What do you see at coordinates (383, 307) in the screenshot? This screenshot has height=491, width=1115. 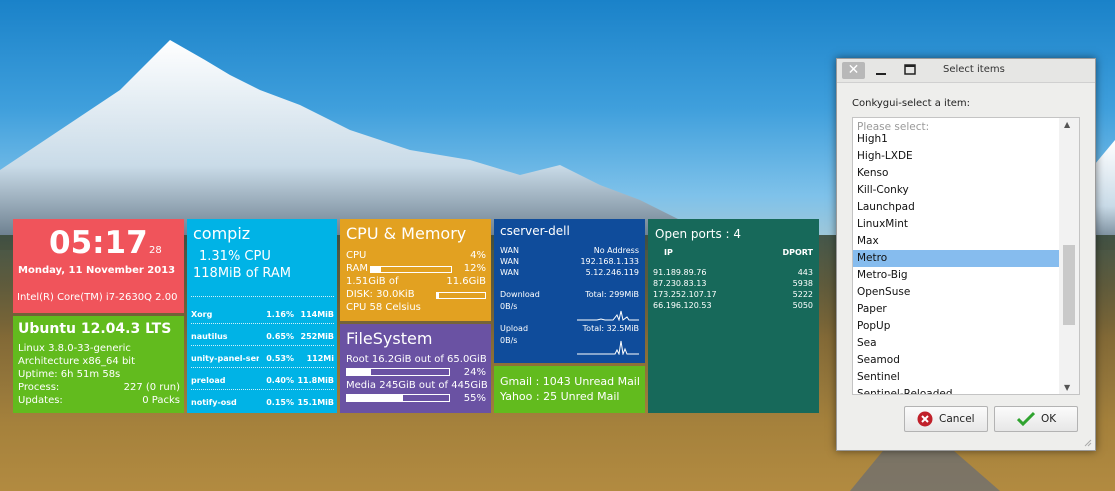 I see `cpu-temp: CPU 58 Celsius` at bounding box center [383, 307].